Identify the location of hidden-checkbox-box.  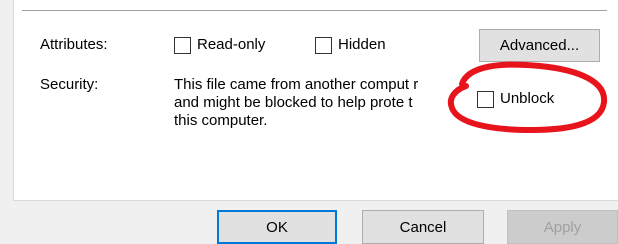
(323, 45).